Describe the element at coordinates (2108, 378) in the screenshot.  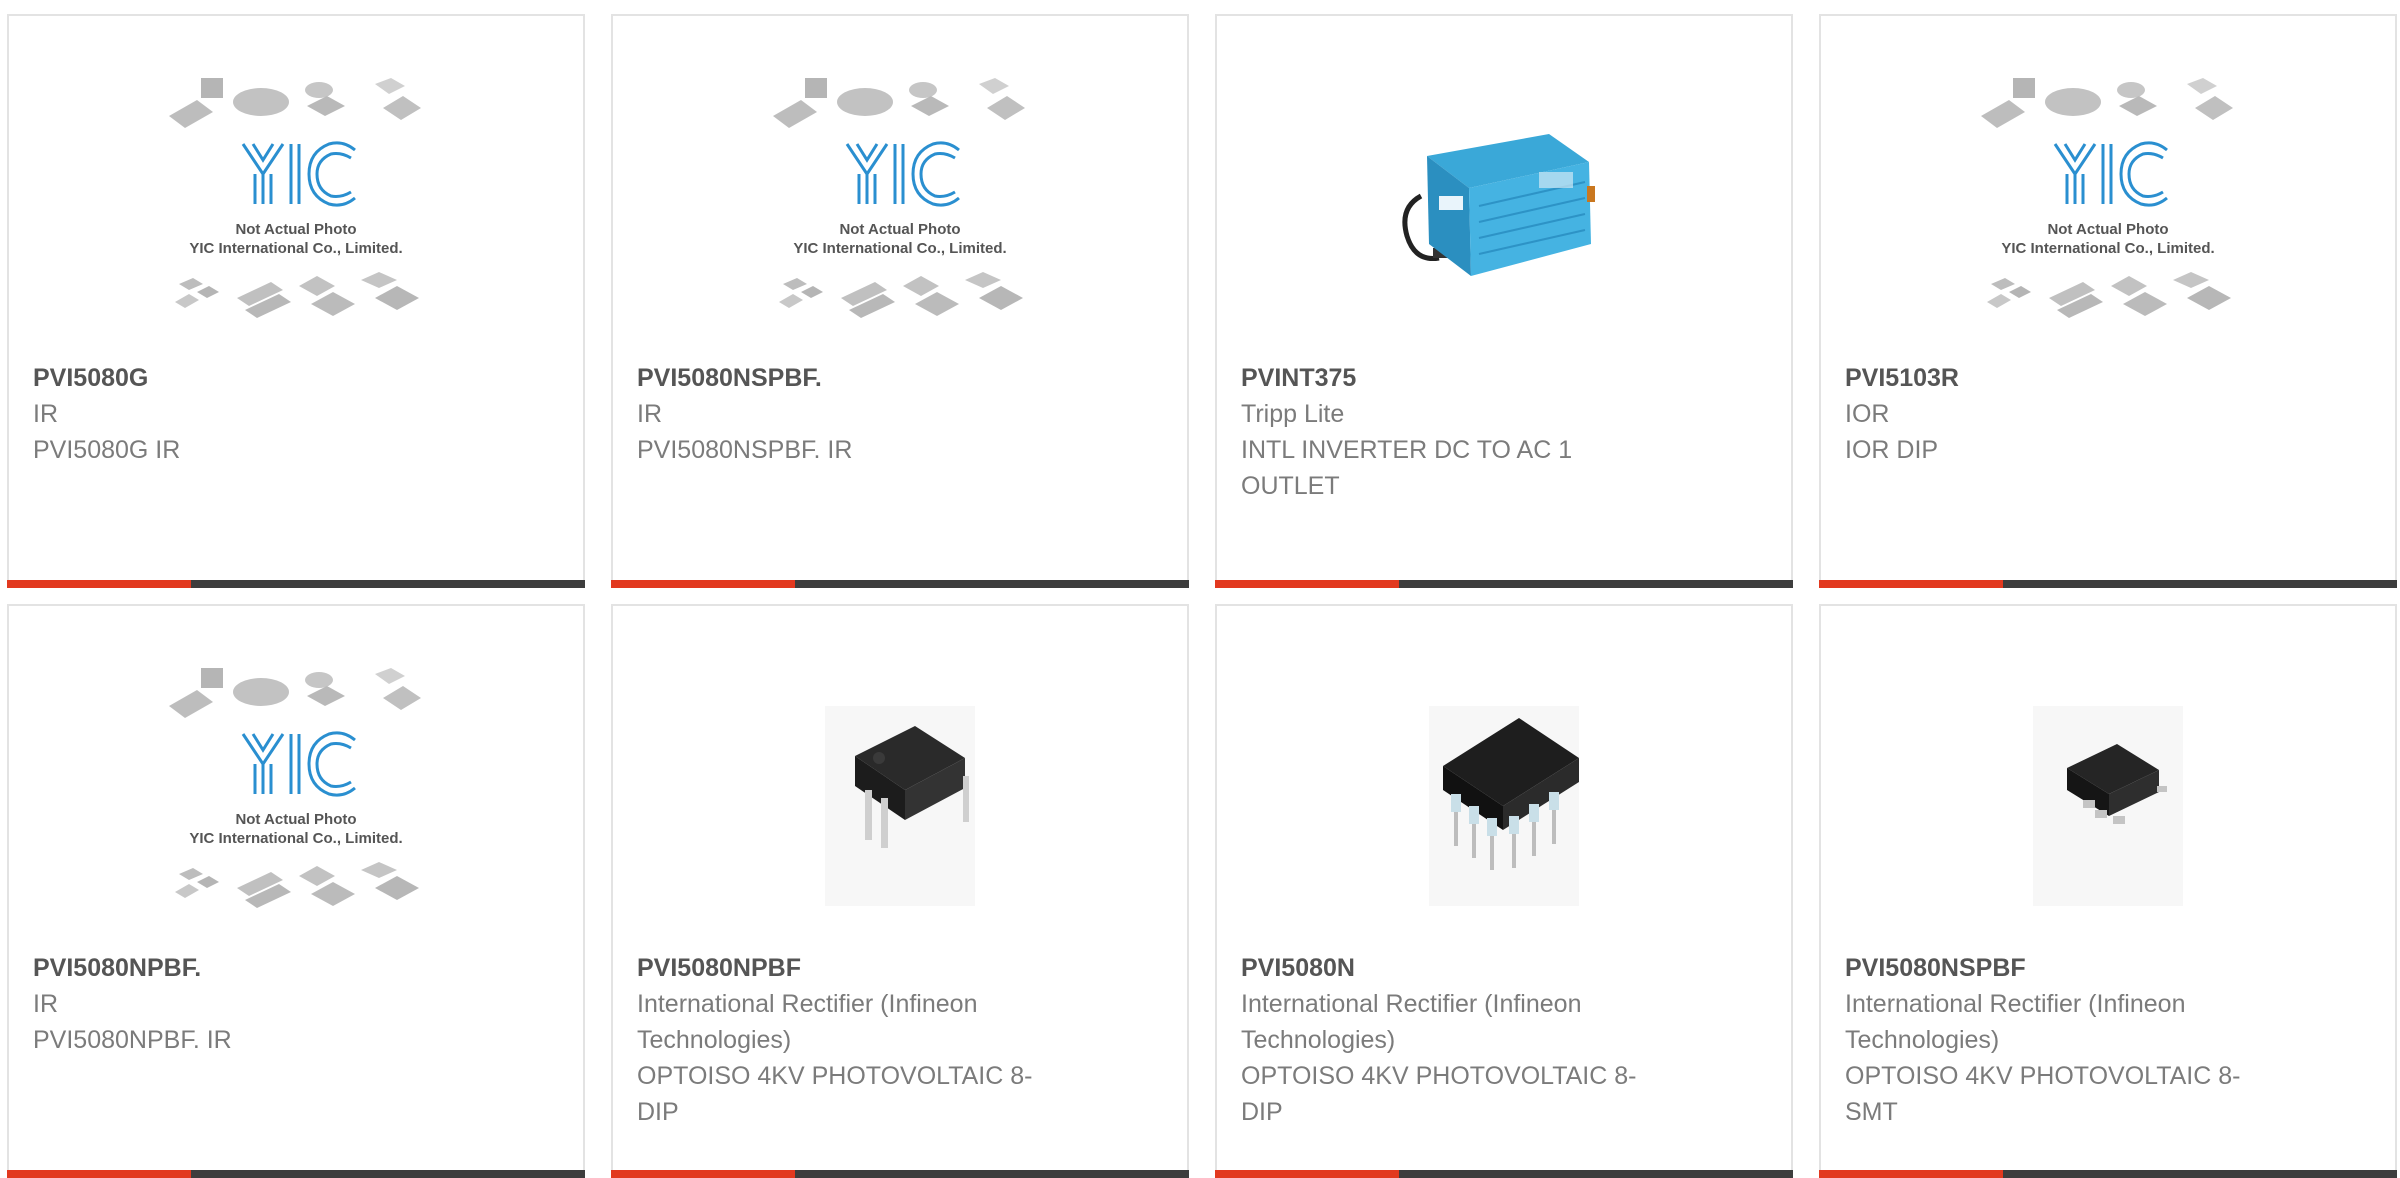
I see `part-number: PVI5103R` at that location.